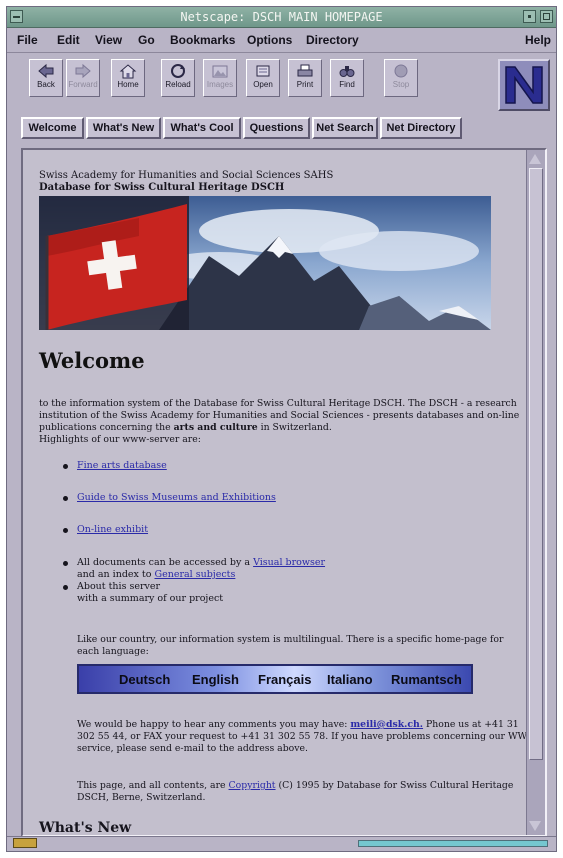 The height and width of the screenshot is (858, 563). What do you see at coordinates (128, 84) in the screenshot?
I see `home-label: Home` at bounding box center [128, 84].